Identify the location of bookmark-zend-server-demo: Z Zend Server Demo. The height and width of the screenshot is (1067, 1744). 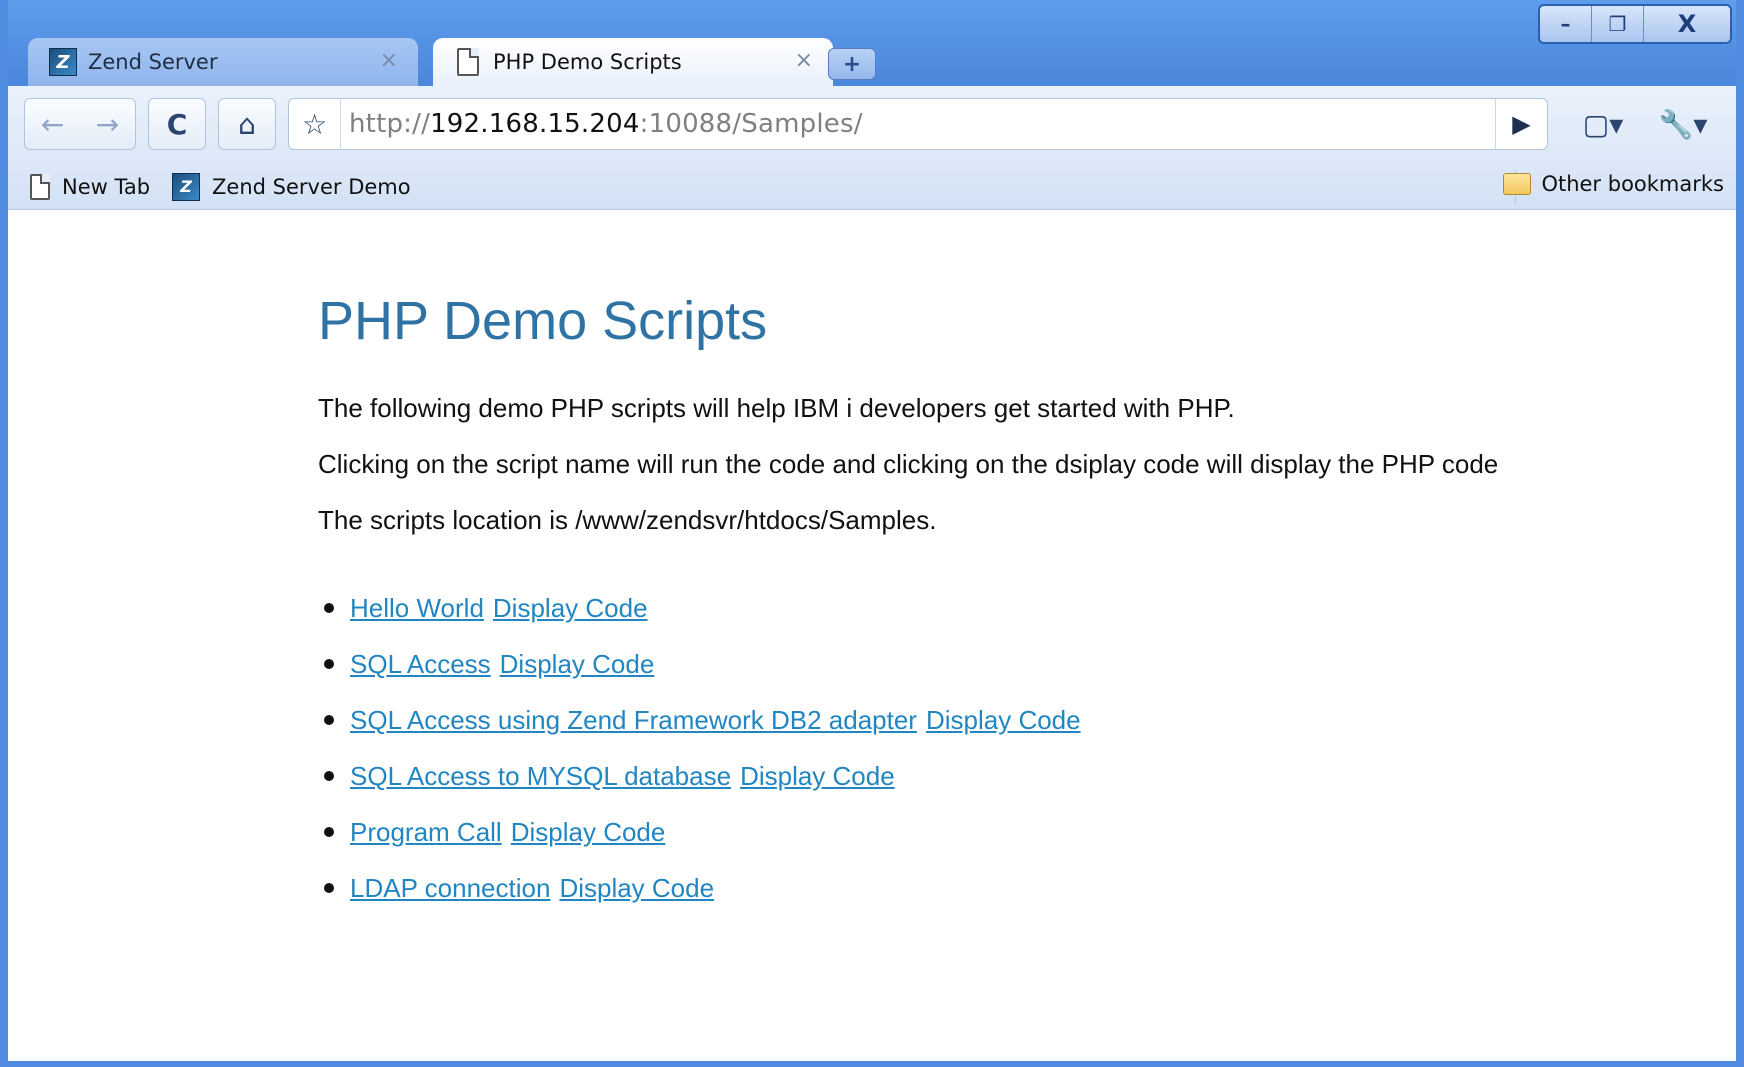
(291, 186).